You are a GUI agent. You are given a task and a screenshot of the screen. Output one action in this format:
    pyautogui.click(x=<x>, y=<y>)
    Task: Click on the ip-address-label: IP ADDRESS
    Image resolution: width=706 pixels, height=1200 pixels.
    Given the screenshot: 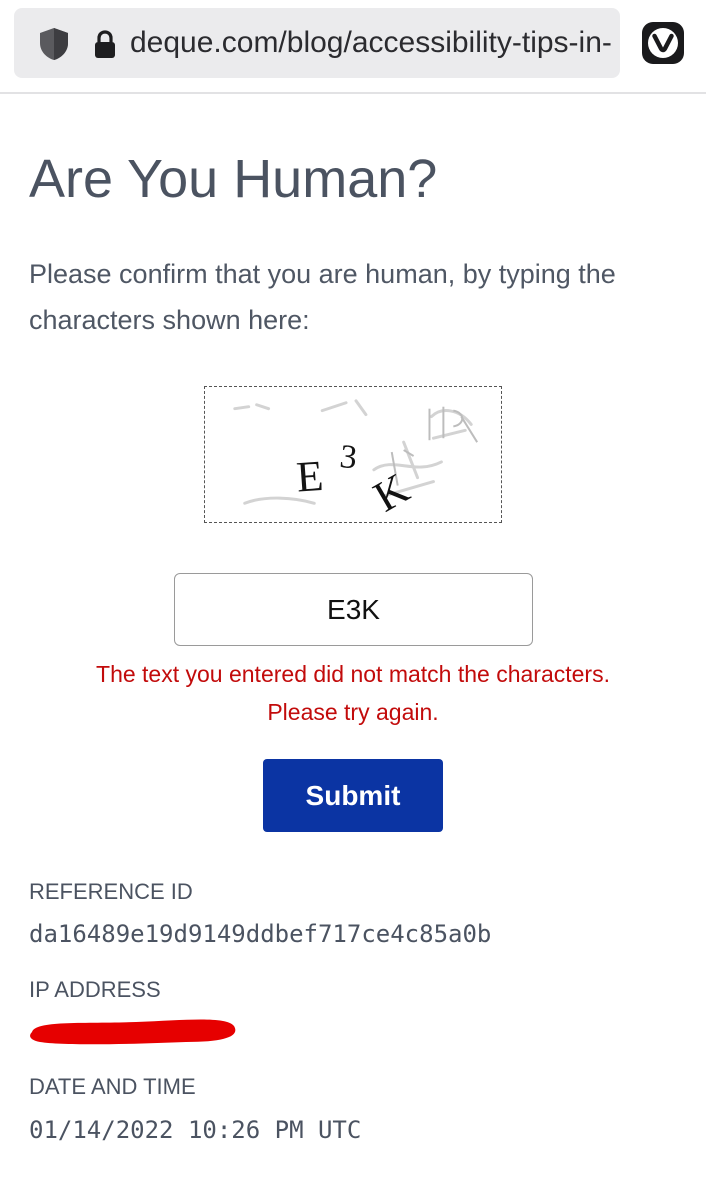 What is the action you would take?
    pyautogui.click(x=95, y=989)
    